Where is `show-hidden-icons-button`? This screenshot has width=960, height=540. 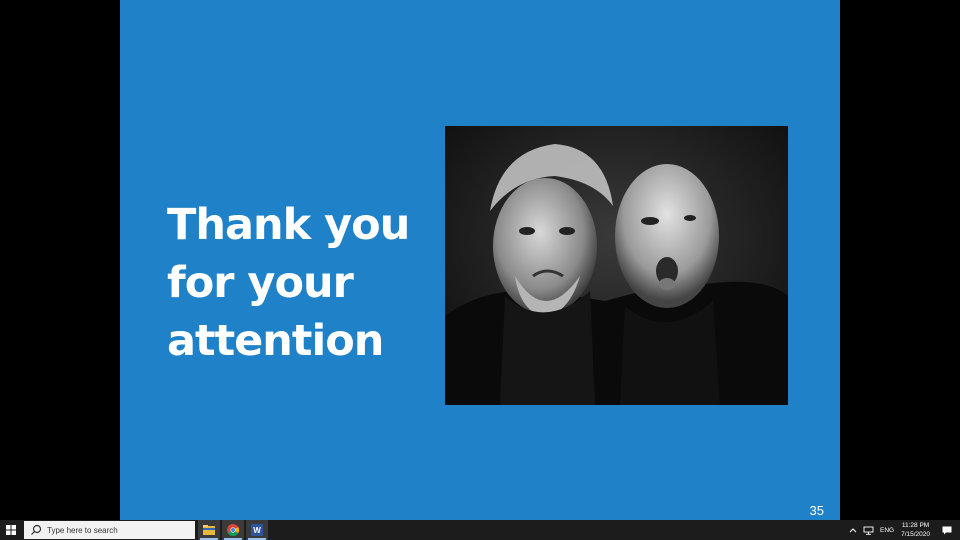 show-hidden-icons-button is located at coordinates (853, 530).